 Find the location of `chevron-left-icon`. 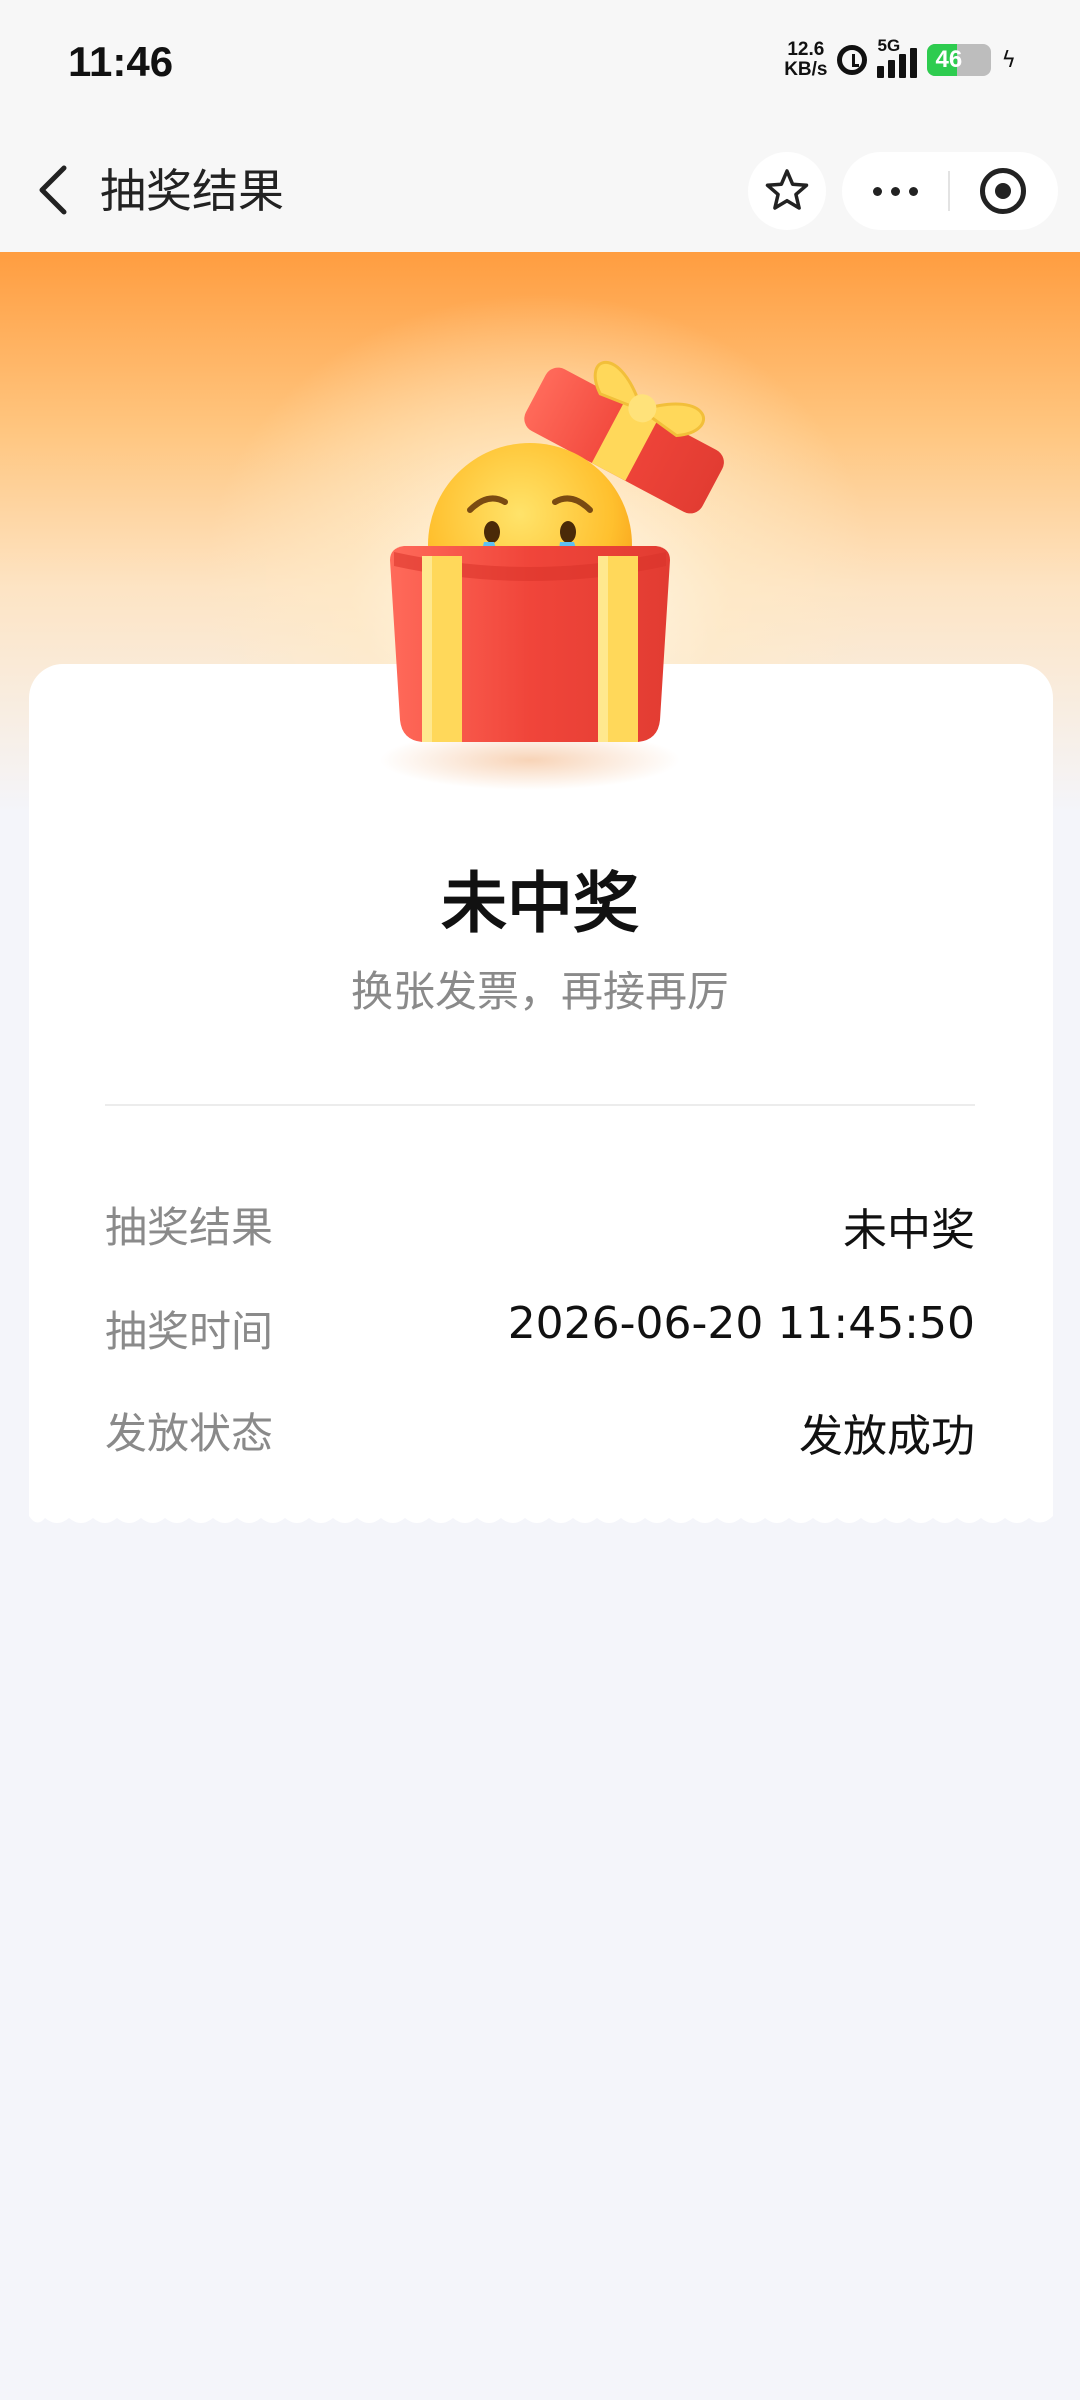

chevron-left-icon is located at coordinates (53, 190).